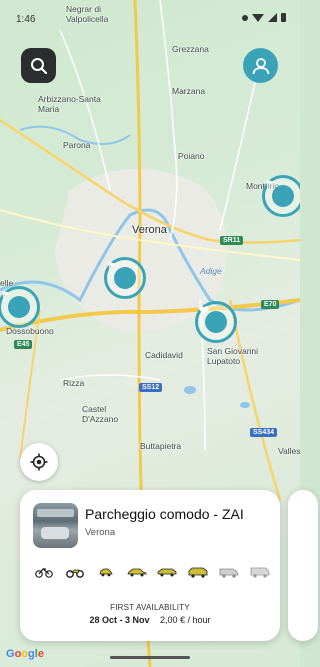  What do you see at coordinates (167, 572) in the screenshot?
I see `large-car-icon` at bounding box center [167, 572].